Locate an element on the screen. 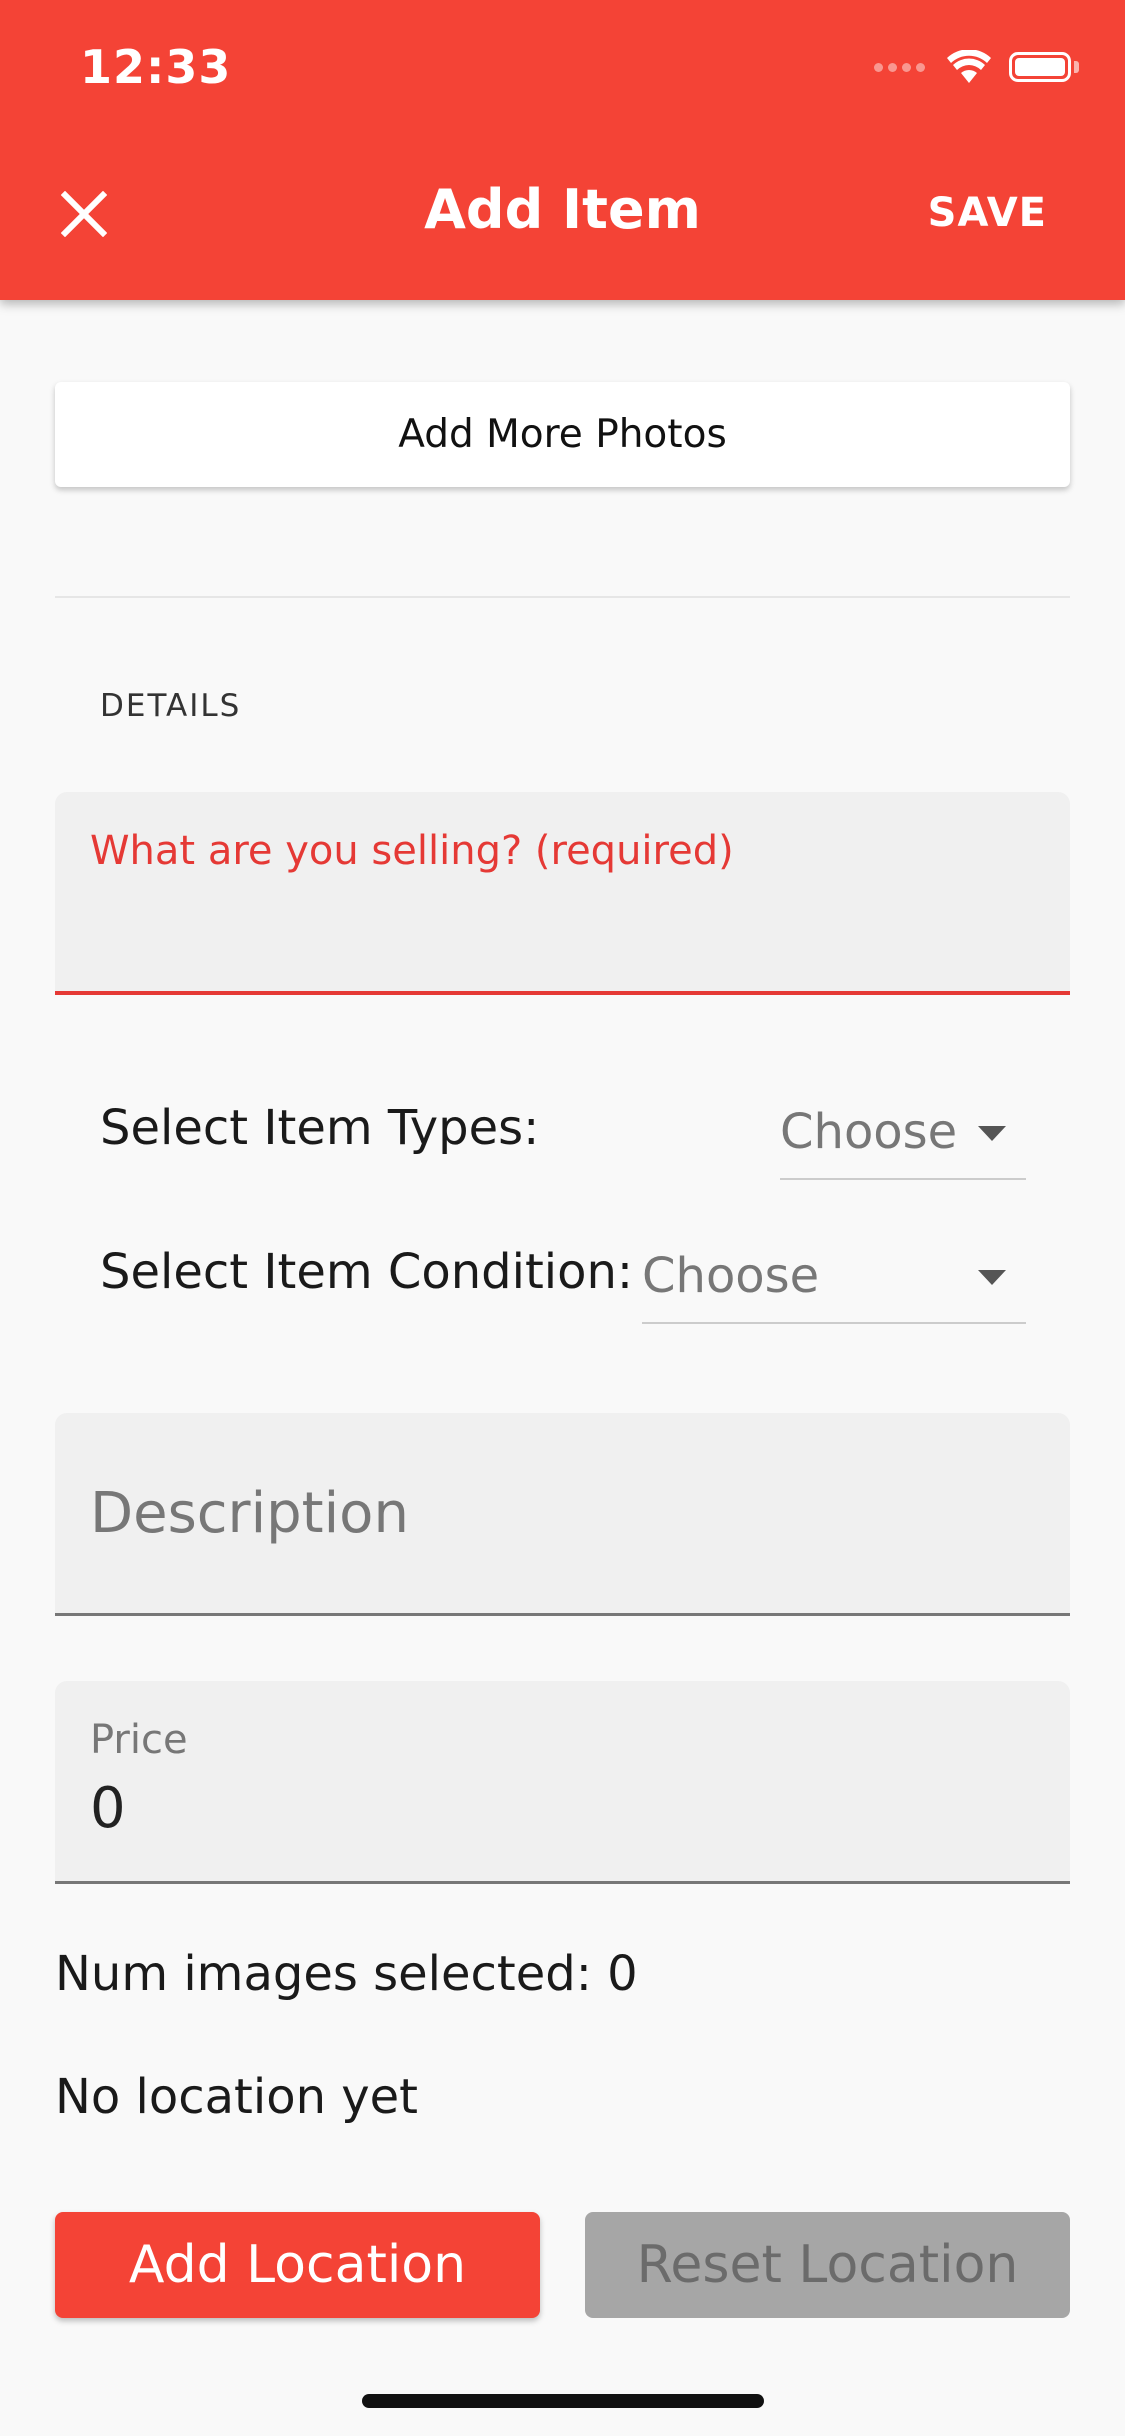  save-button: SAVE is located at coordinates (987, 213).